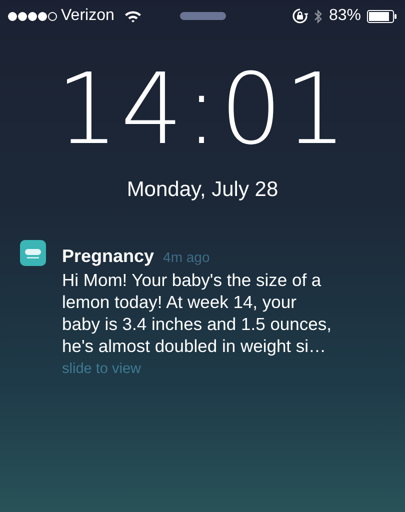 Image resolution: width=405 pixels, height=512 pixels. I want to click on wifi-icon, so click(133, 16).